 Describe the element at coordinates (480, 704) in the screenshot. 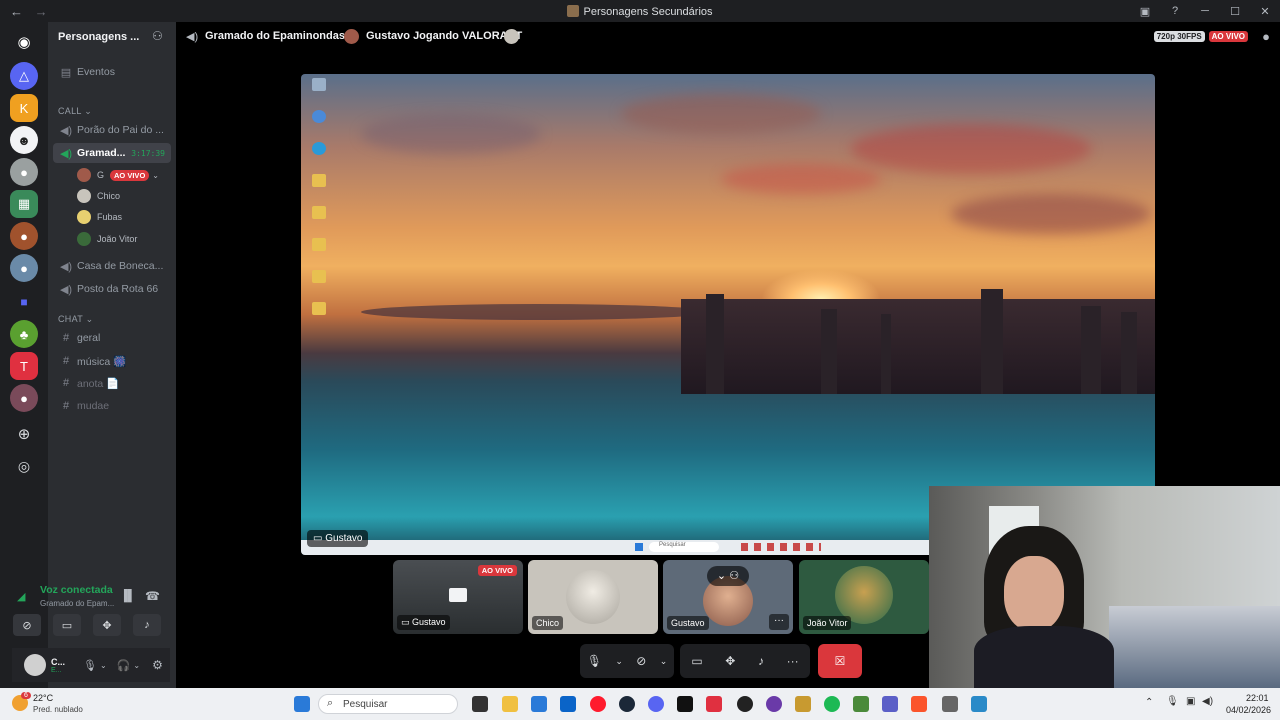

I see `task-view-icon` at that location.